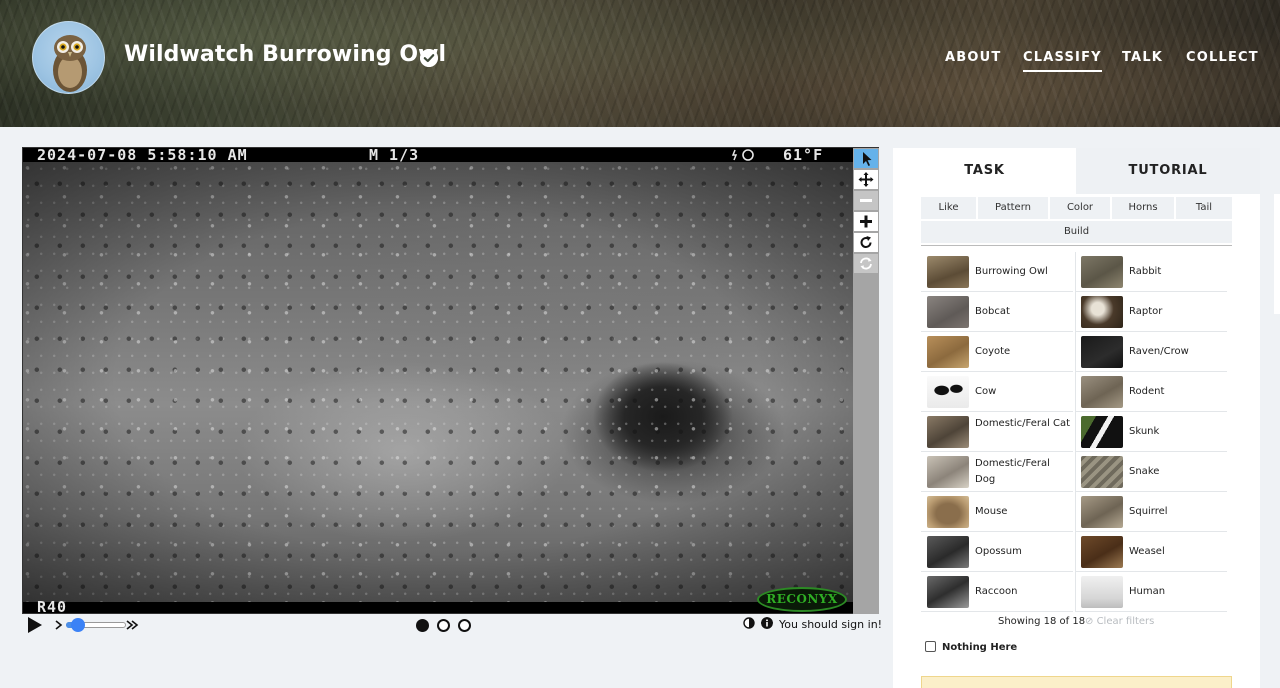 Image resolution: width=1280 pixels, height=688 pixels. I want to click on project-avatar, so click(68, 57).